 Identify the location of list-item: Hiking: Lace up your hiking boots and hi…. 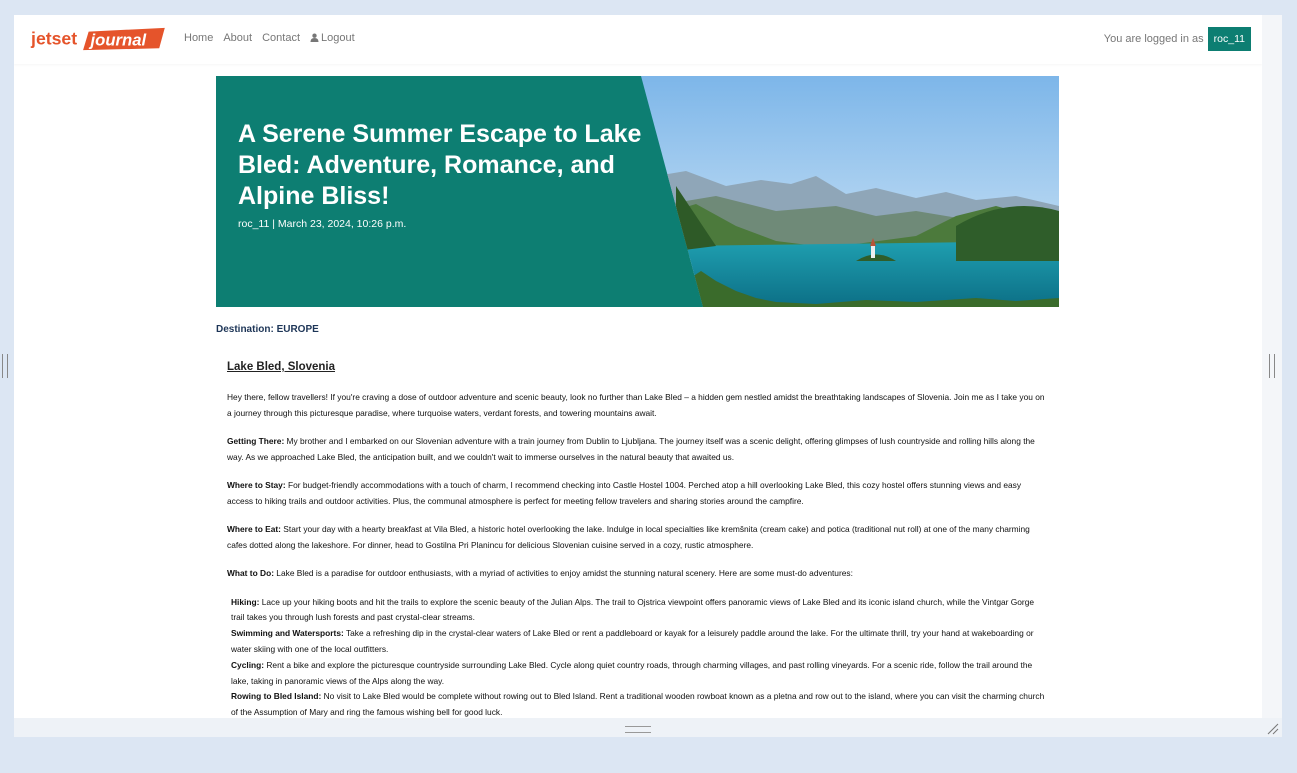
(640, 611).